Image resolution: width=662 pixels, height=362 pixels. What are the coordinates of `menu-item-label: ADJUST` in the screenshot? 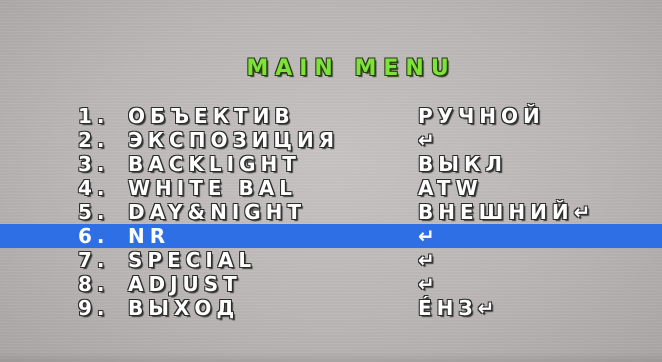 It's located at (185, 284).